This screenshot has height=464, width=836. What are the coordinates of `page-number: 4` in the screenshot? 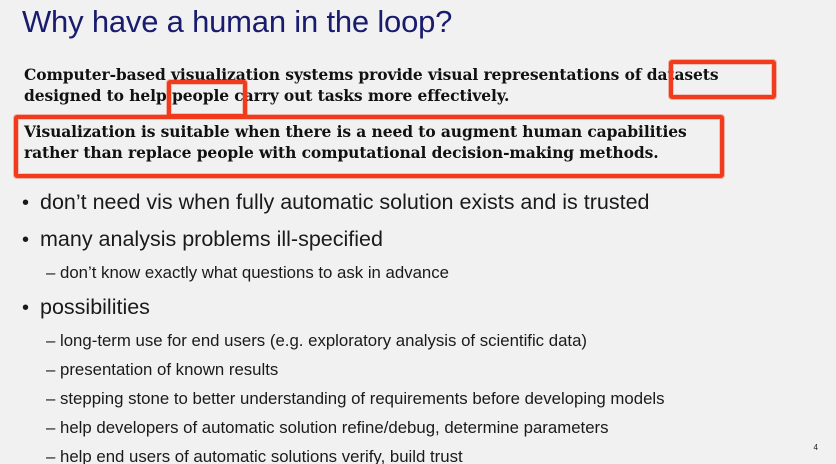 It's located at (815, 447).